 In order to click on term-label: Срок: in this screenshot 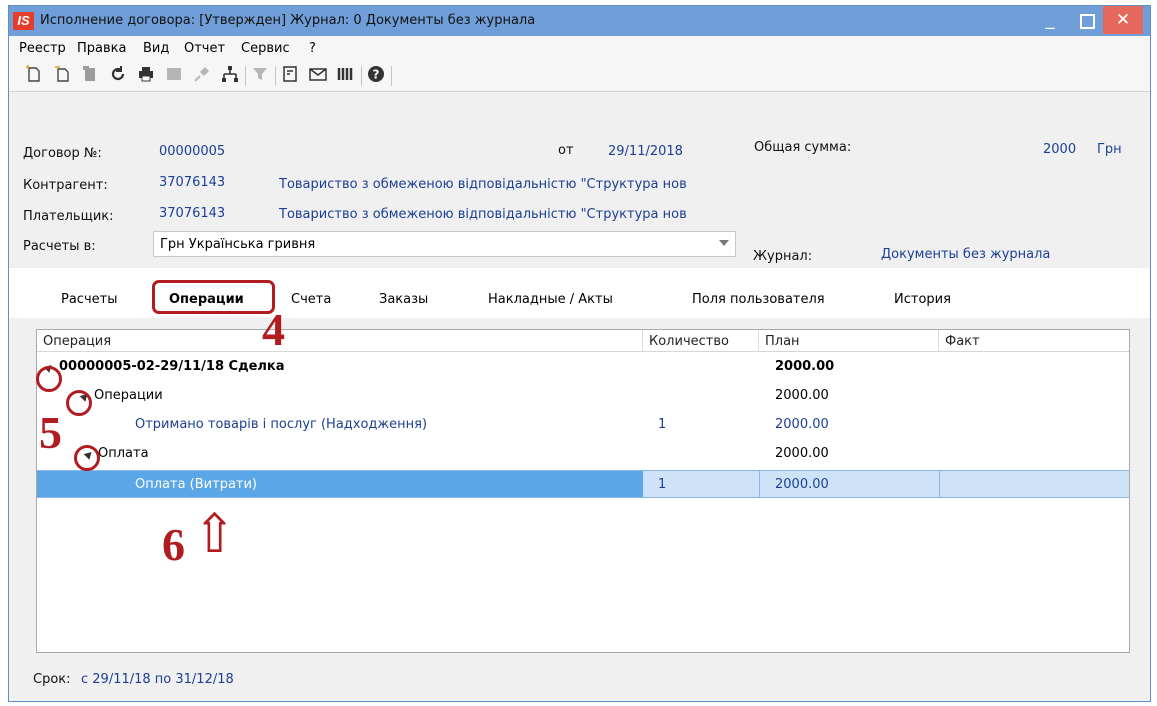, I will do `click(52, 679)`.